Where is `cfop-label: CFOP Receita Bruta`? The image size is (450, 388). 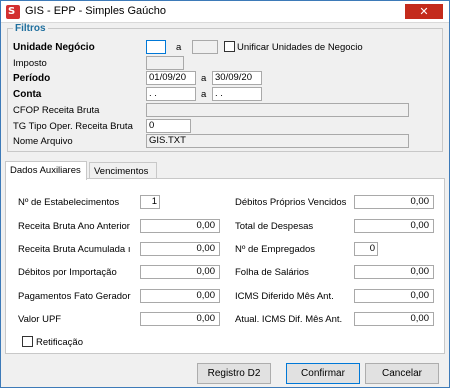 cfop-label: CFOP Receita Bruta is located at coordinates (56, 110).